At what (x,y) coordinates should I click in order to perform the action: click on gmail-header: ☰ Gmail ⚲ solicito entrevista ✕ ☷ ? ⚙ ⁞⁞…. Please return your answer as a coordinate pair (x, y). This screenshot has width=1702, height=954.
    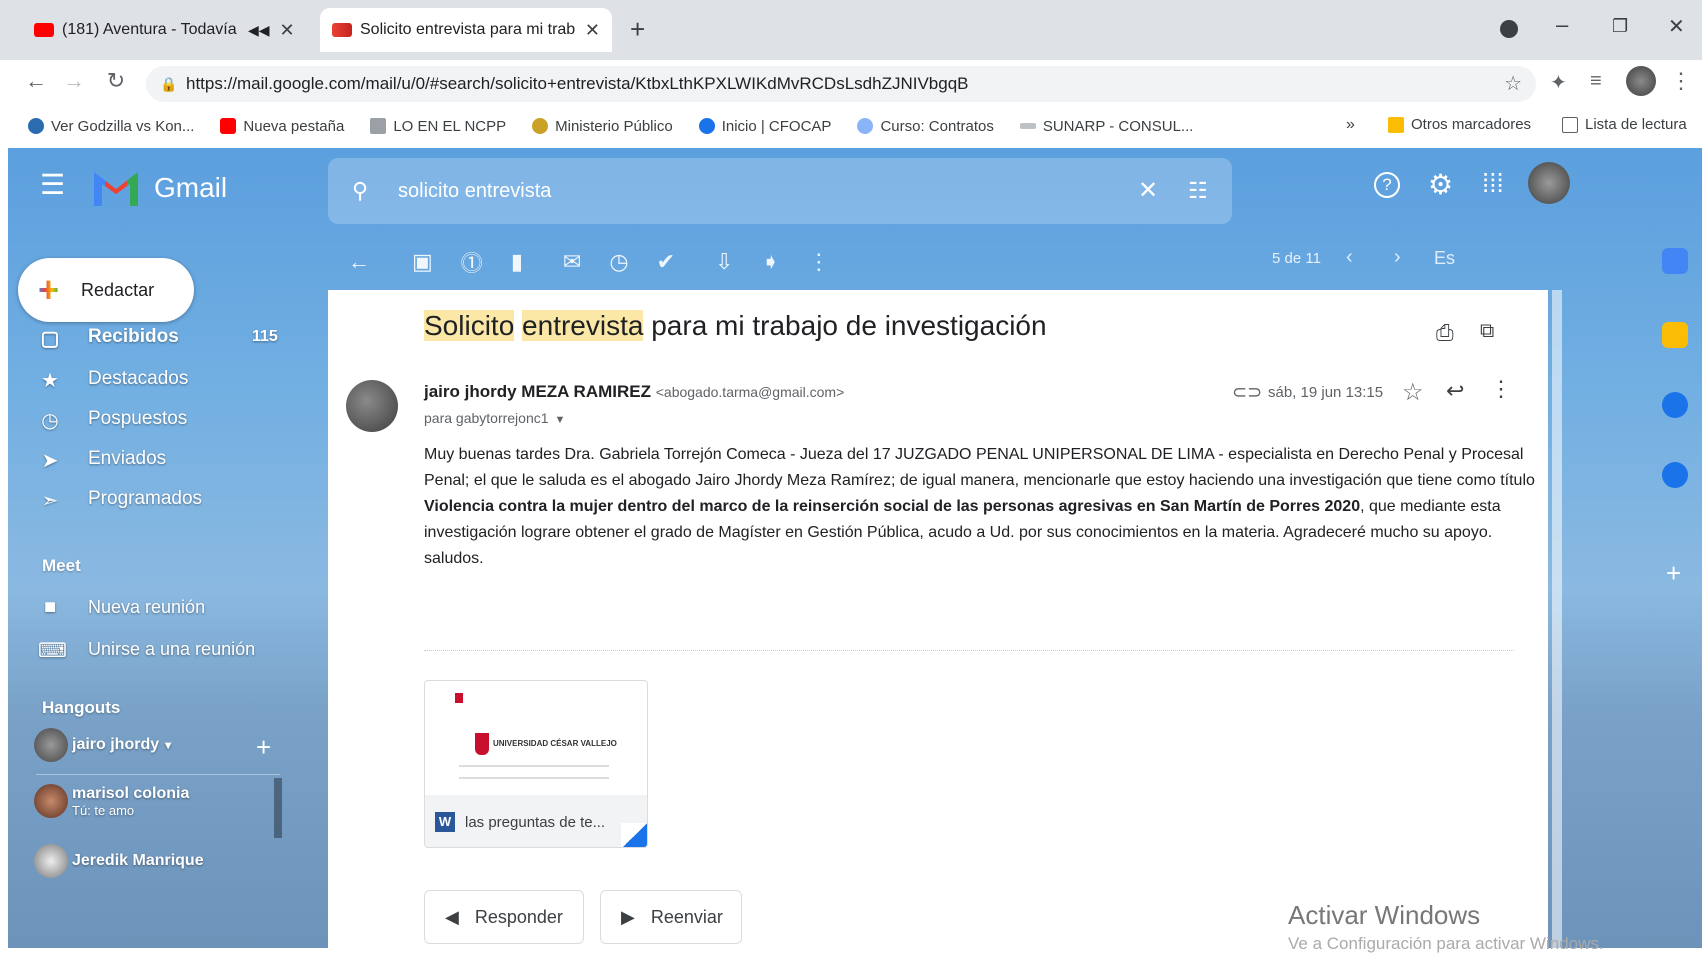
    Looking at the image, I should click on (855, 190).